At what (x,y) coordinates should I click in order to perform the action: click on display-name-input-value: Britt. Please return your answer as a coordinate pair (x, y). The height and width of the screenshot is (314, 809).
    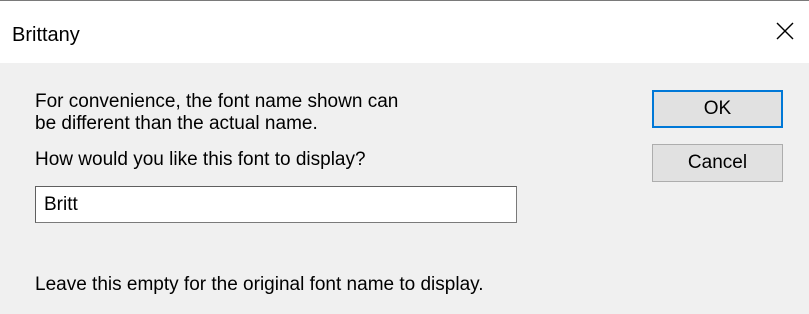
    Looking at the image, I should click on (61, 204).